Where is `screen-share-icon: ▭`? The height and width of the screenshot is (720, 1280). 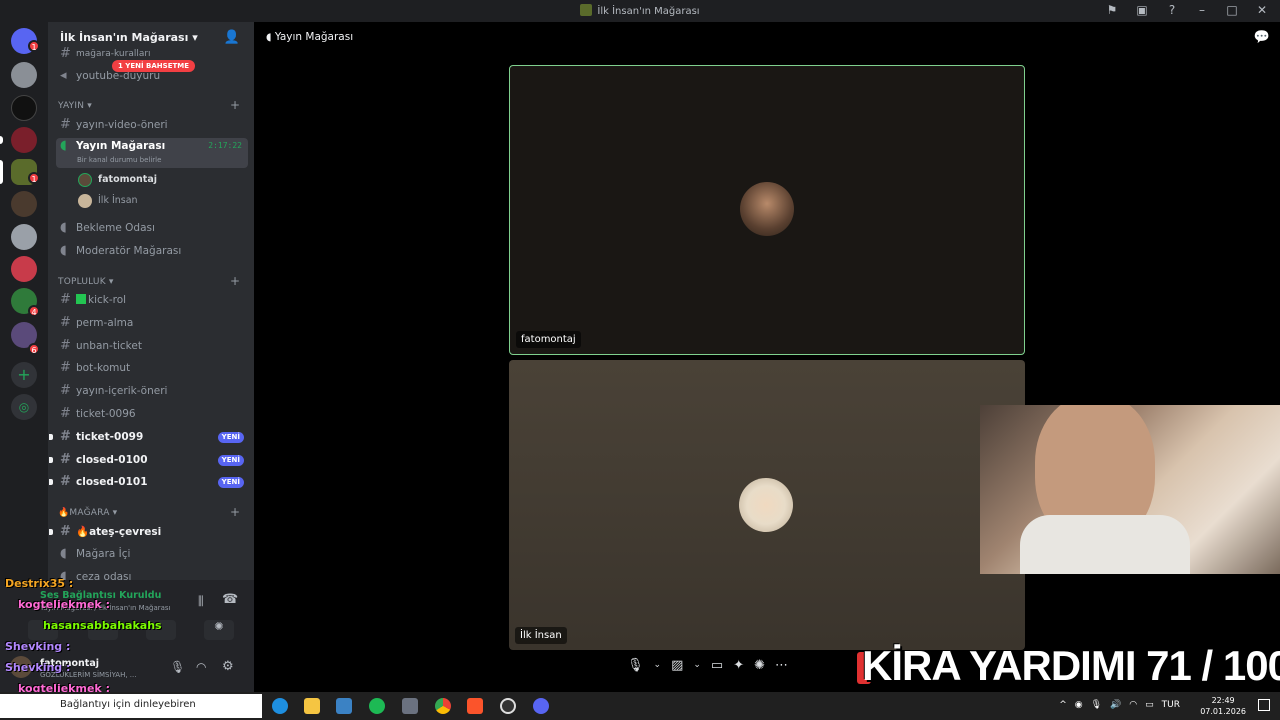 screen-share-icon: ▭ is located at coordinates (717, 665).